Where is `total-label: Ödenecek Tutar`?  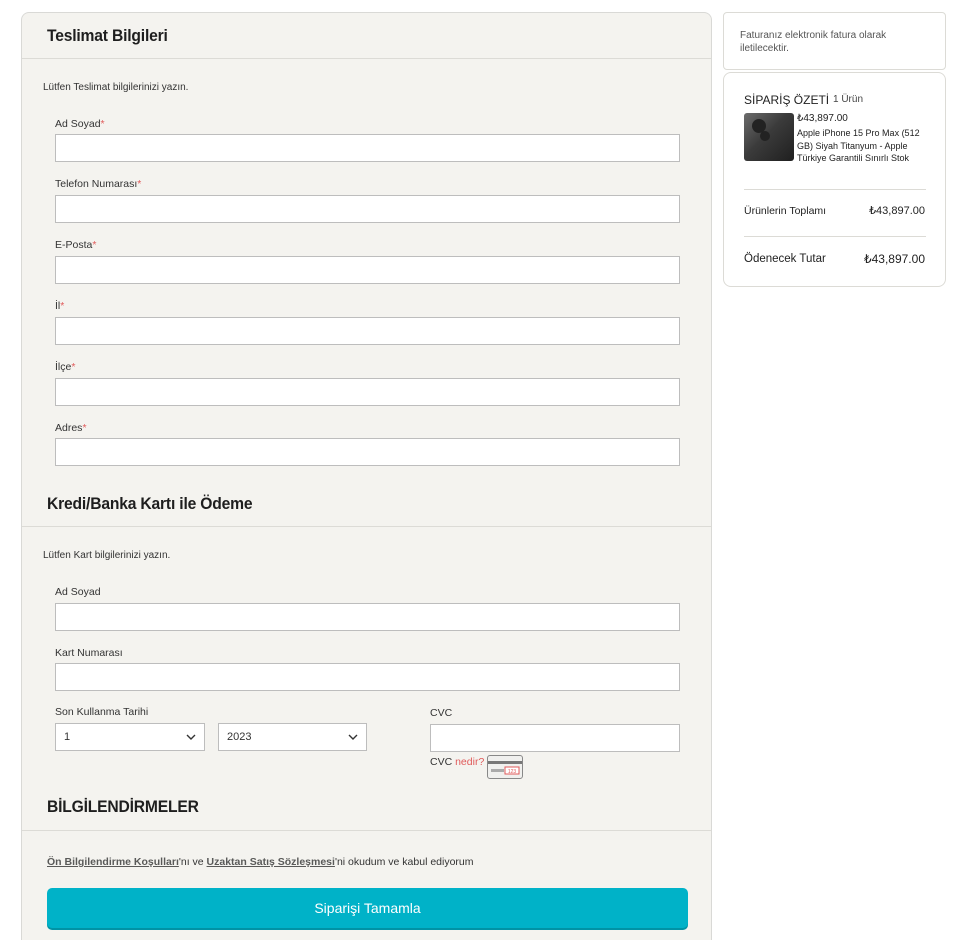
total-label: Ödenecek Tutar is located at coordinates (785, 259).